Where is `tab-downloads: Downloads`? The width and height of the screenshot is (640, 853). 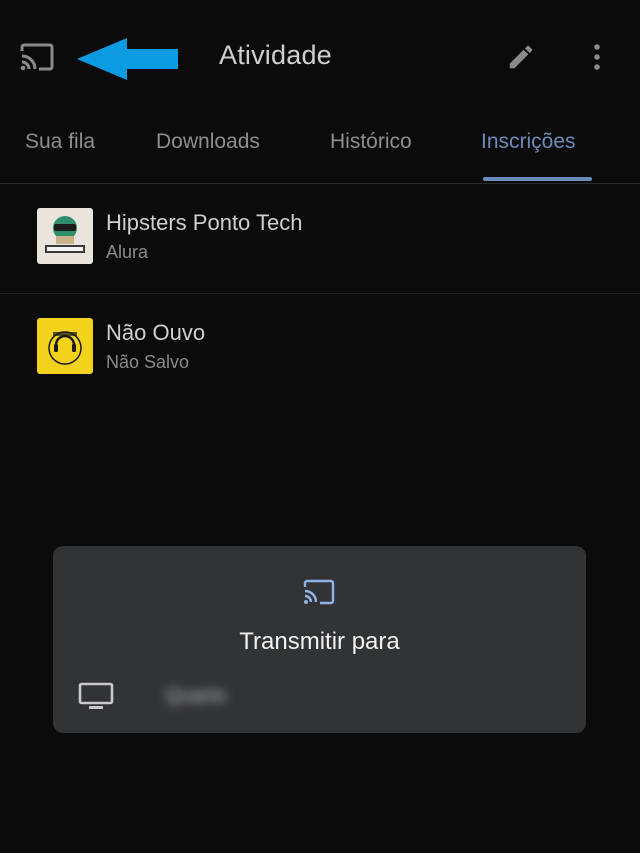 tab-downloads: Downloads is located at coordinates (208, 142).